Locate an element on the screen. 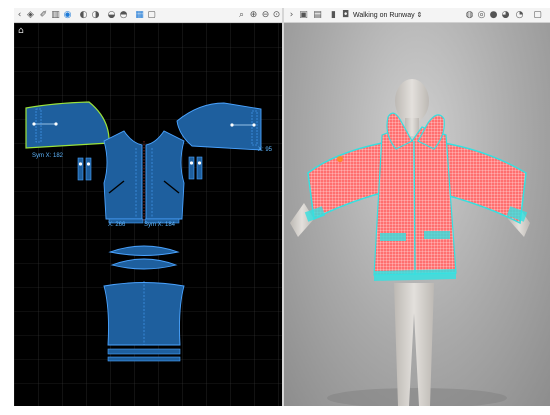 The height and width of the screenshot is (415, 550). motion-dropdown: Walking on Runway ⇕ is located at coordinates (387, 15).